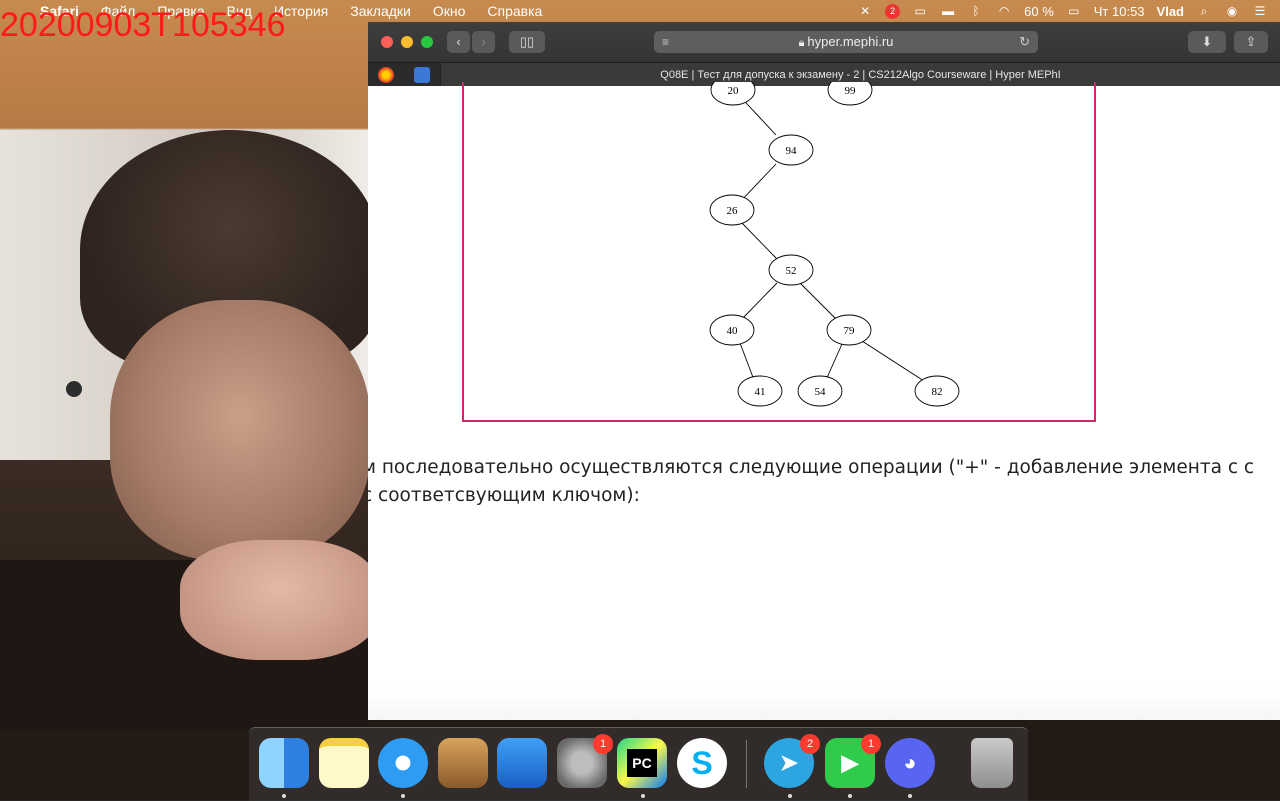 This screenshot has height=801, width=1280. I want to click on tree-node-label: 94, so click(792, 151).